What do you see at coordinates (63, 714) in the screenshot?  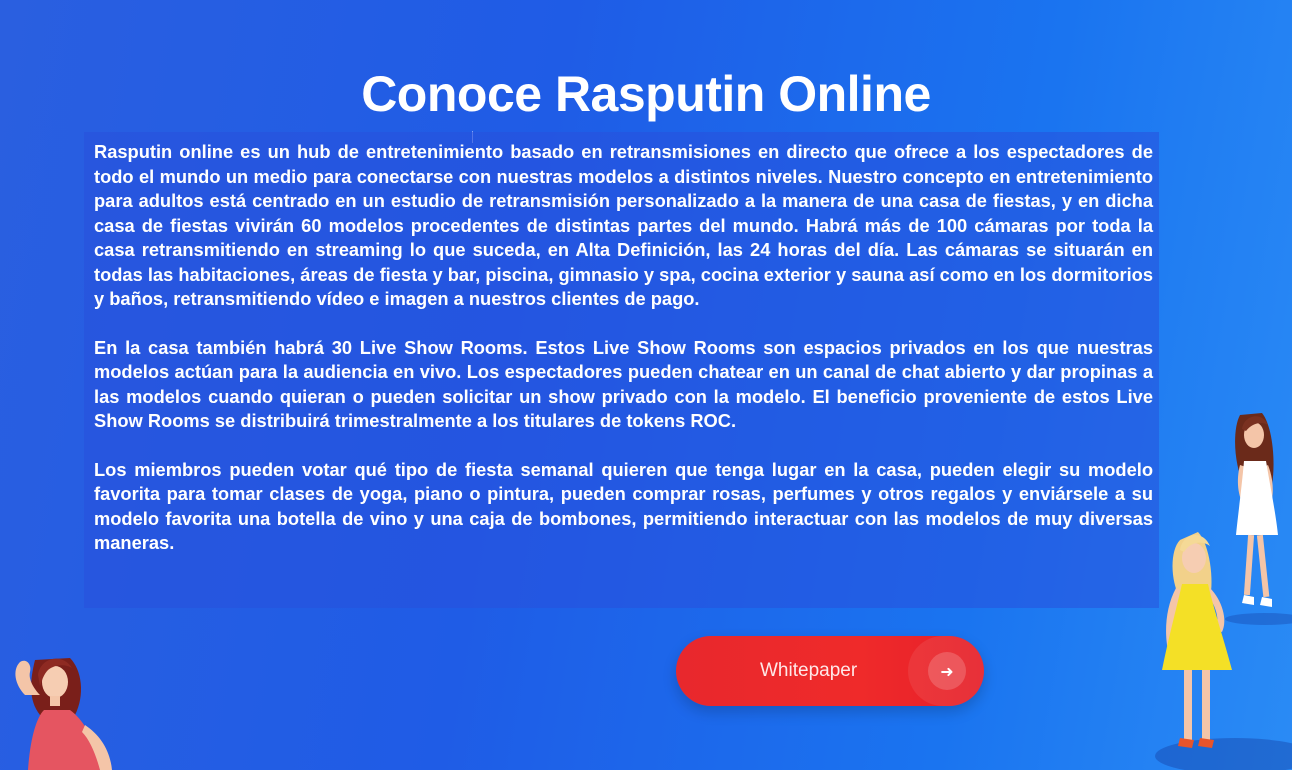 I see `woman-red-dress-illustration` at bounding box center [63, 714].